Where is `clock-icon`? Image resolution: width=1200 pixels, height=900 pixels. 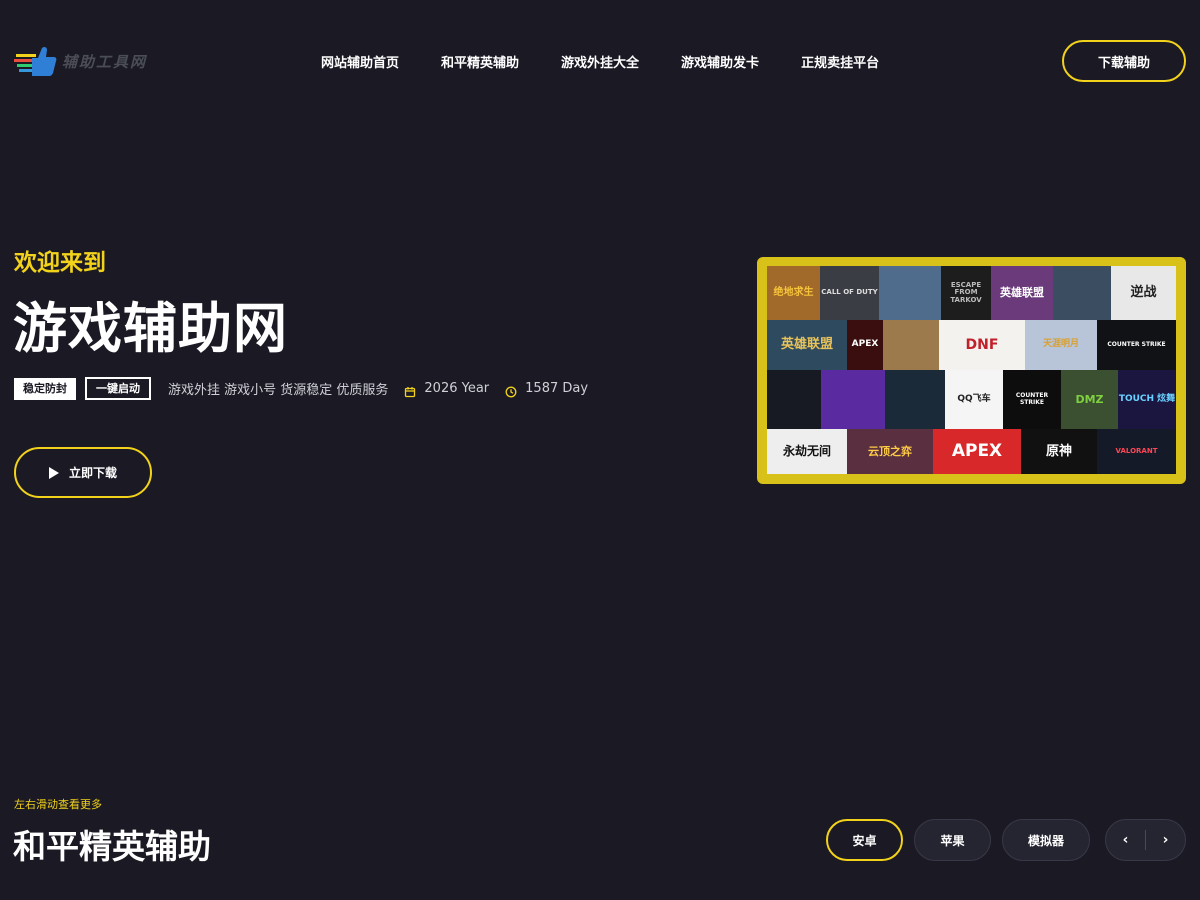
clock-icon is located at coordinates (511, 390).